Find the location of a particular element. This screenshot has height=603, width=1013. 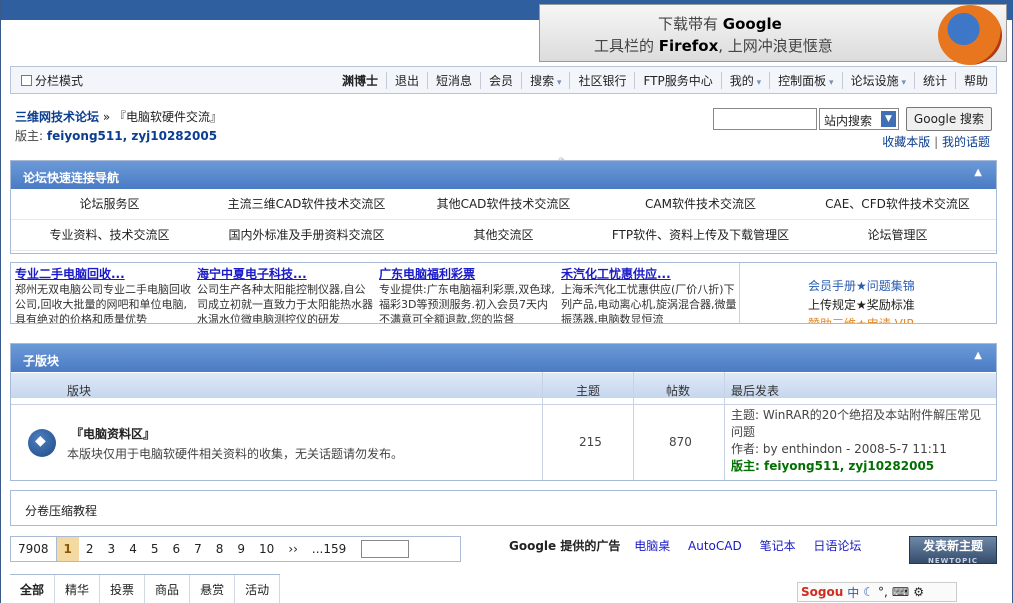

sogou-ime-toolbar: Sogou 中 ☾ °, ⌨ ⚙ is located at coordinates (877, 592).